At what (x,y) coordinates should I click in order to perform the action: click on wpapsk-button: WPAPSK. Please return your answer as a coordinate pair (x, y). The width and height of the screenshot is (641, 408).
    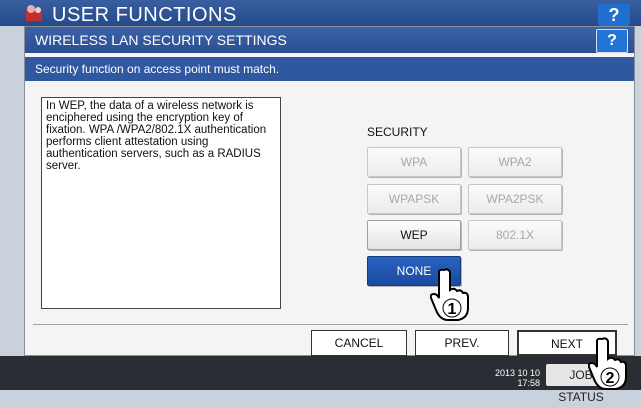
    Looking at the image, I should click on (414, 199).